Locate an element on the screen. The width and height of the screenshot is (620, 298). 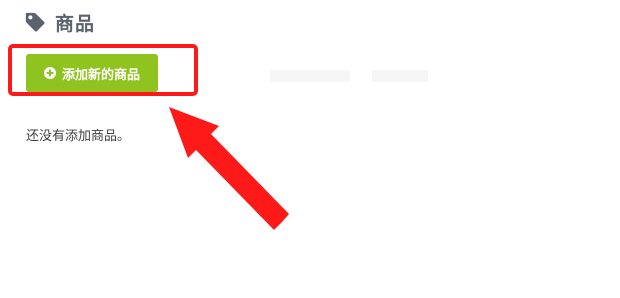
annotation-arrow is located at coordinates (229, 168).